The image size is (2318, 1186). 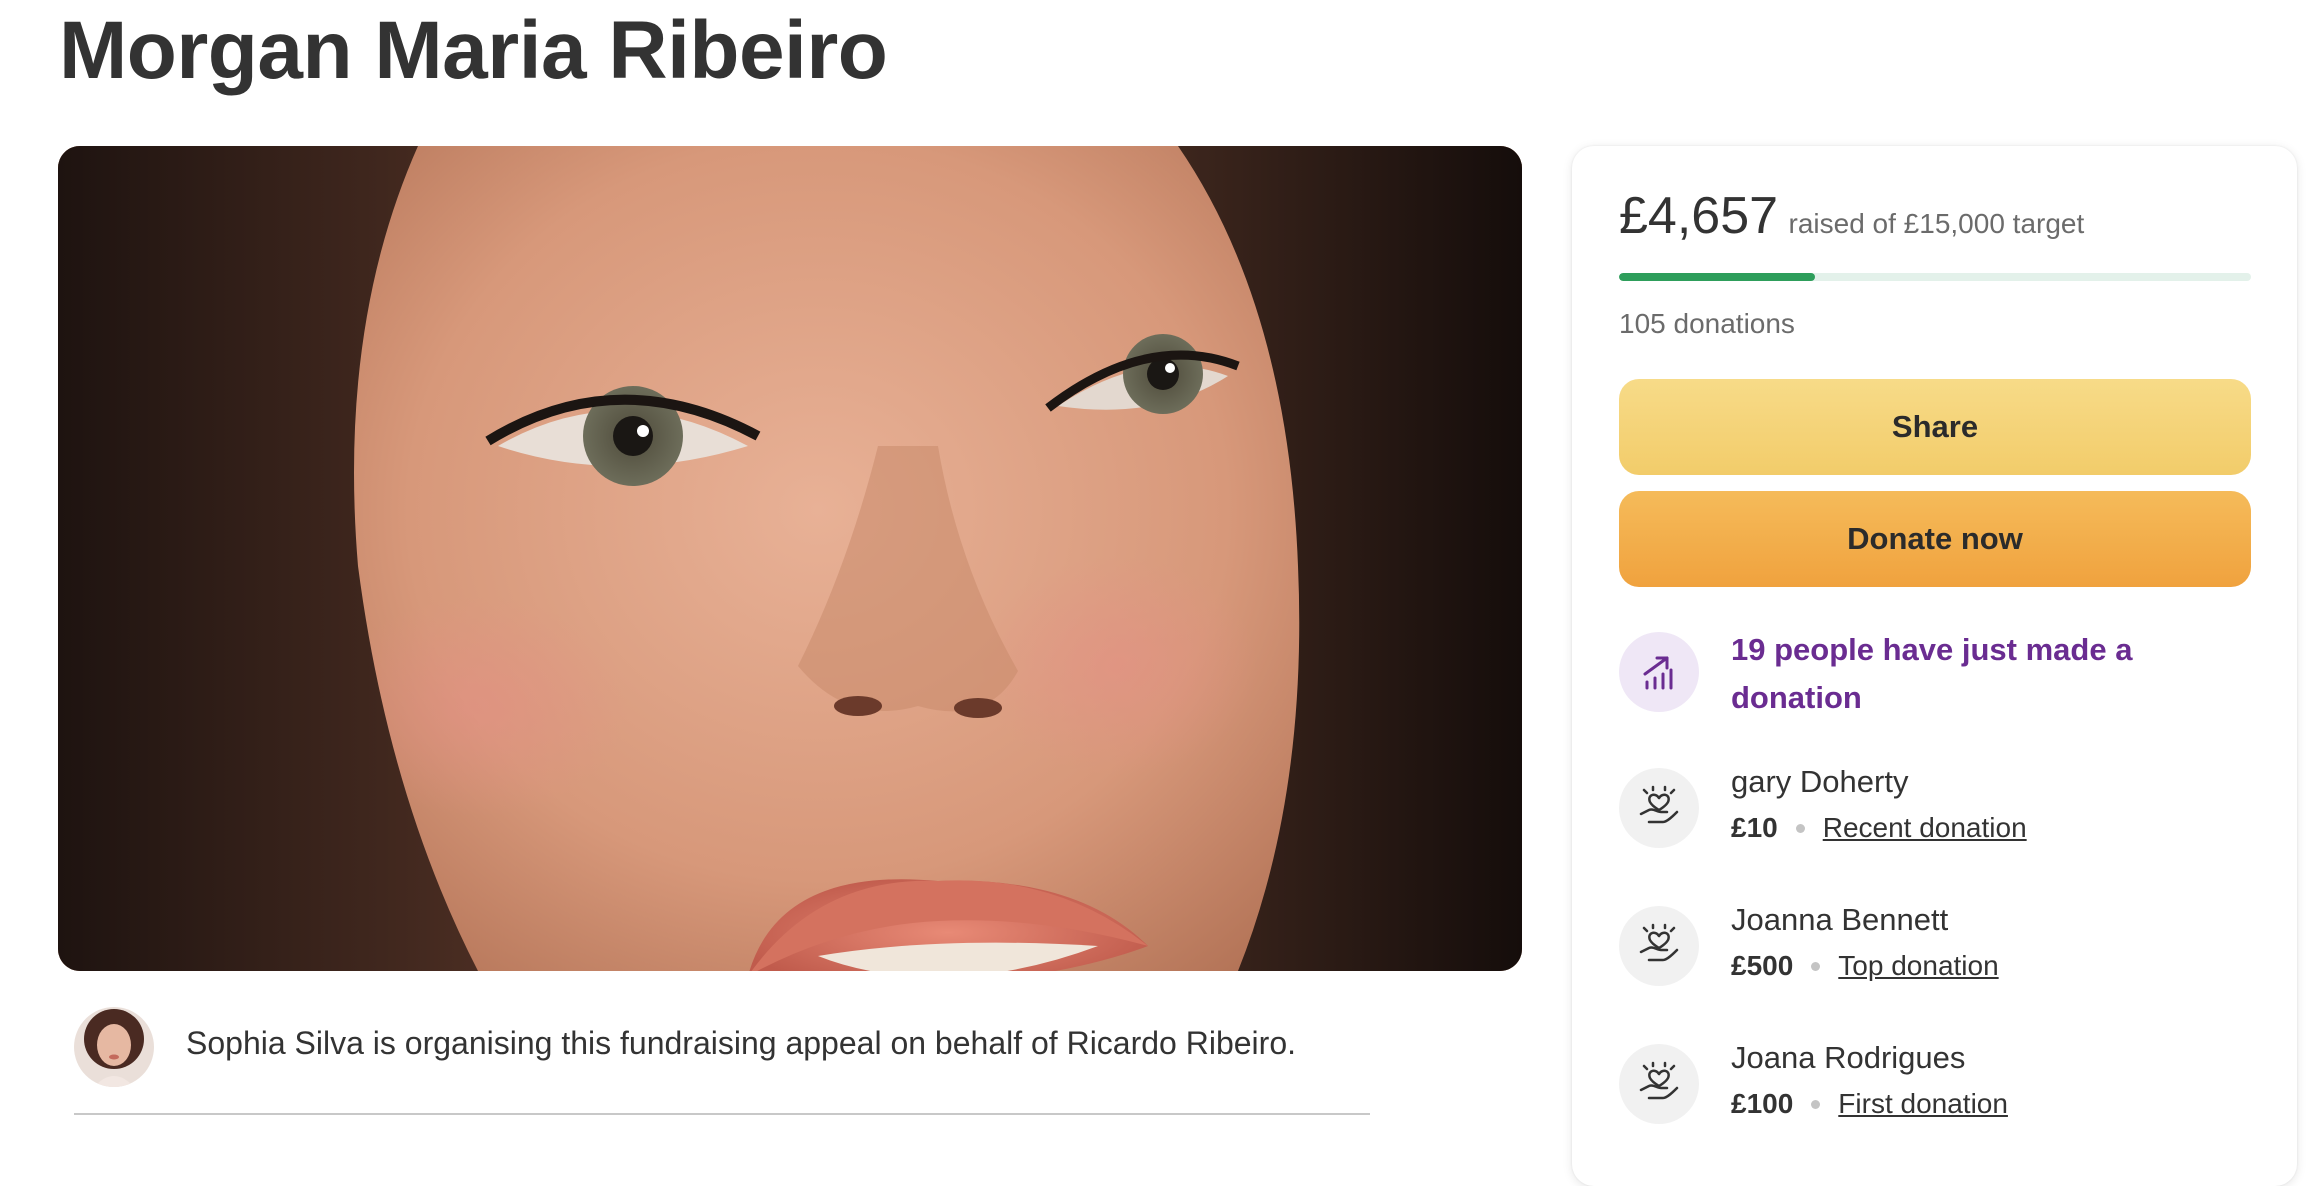 I want to click on recent-activity-text: 19 people have just made a donation, so click(x=1932, y=673).